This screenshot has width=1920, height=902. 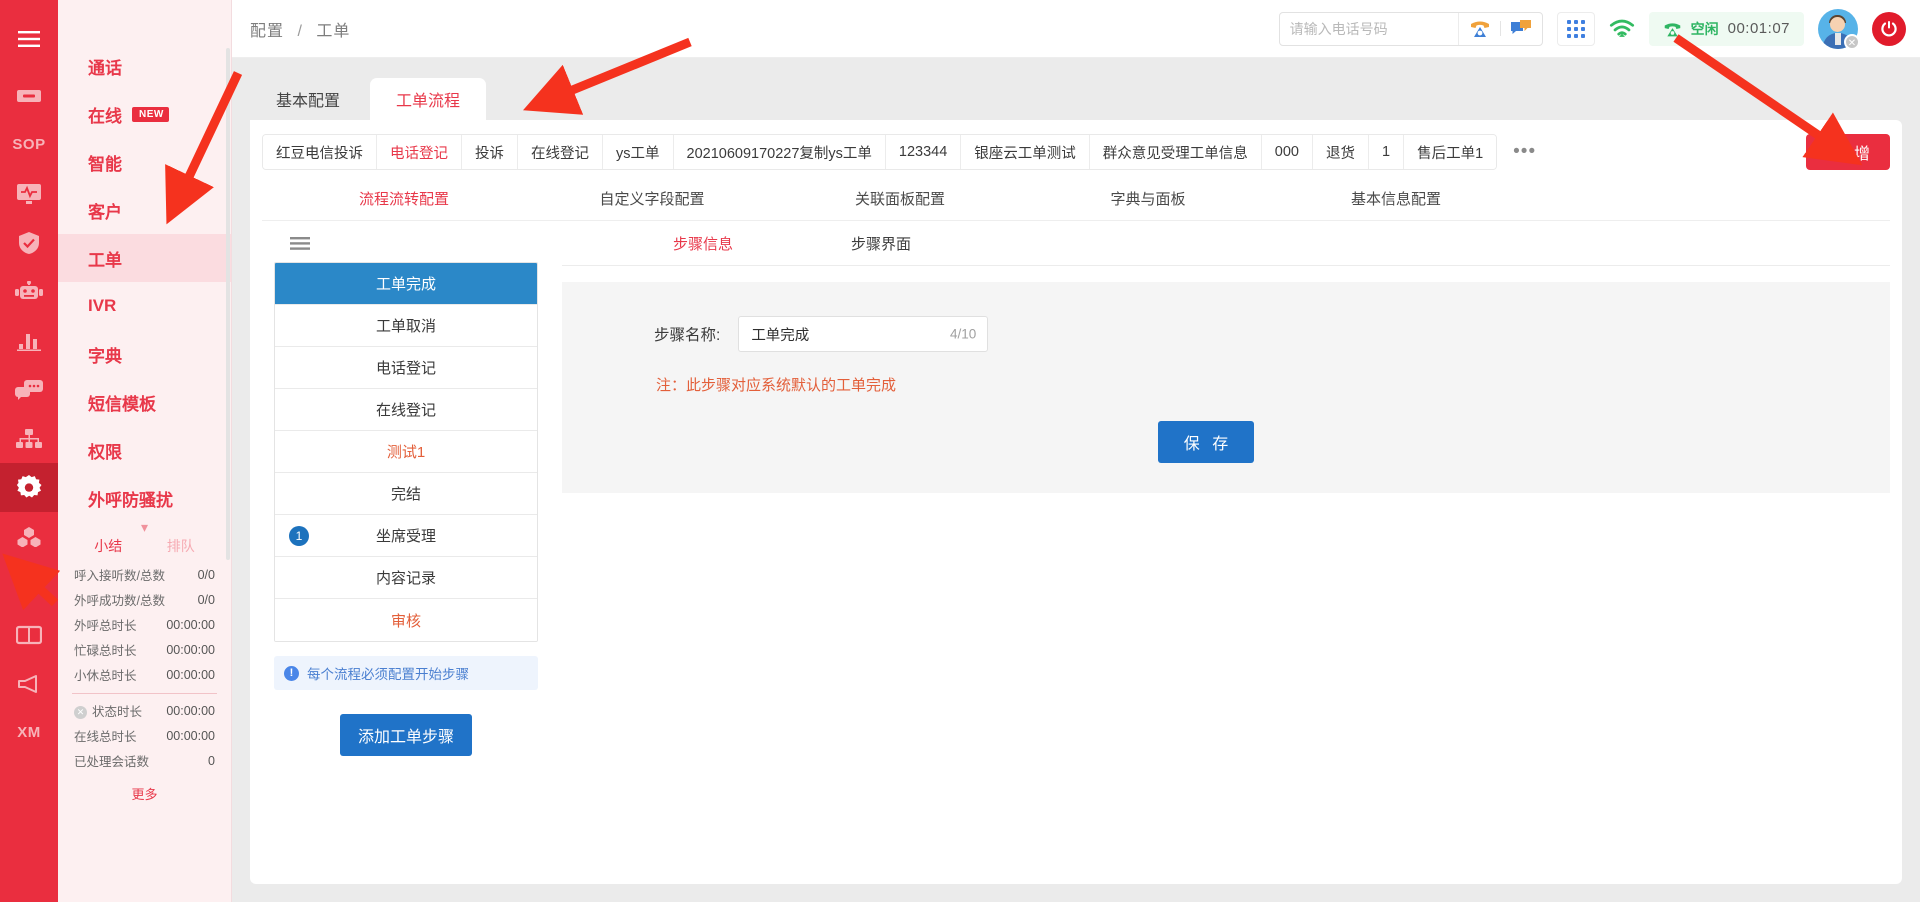 I want to click on sop-text-icon: SOP, so click(x=29, y=144).